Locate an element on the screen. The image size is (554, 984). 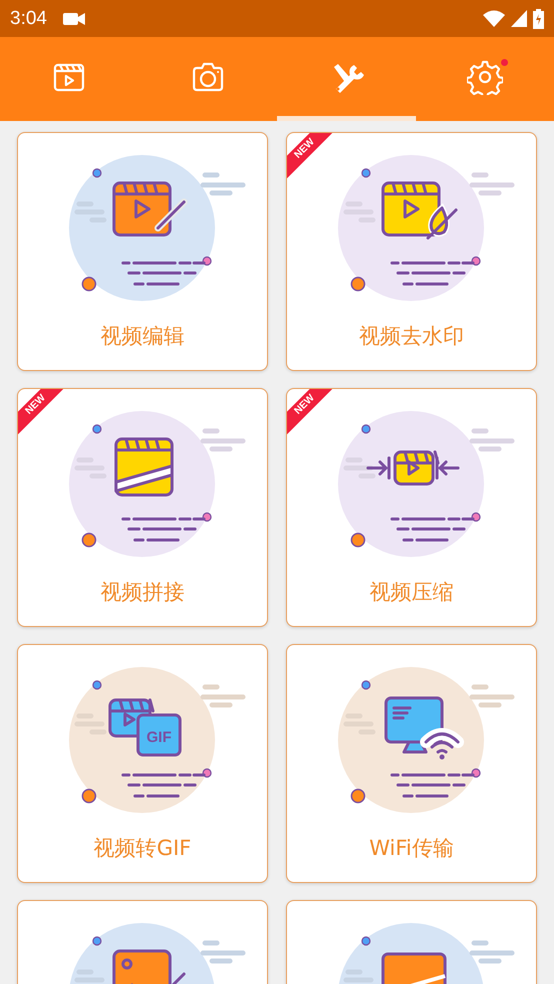
screen-drawing is located at coordinates (414, 968).